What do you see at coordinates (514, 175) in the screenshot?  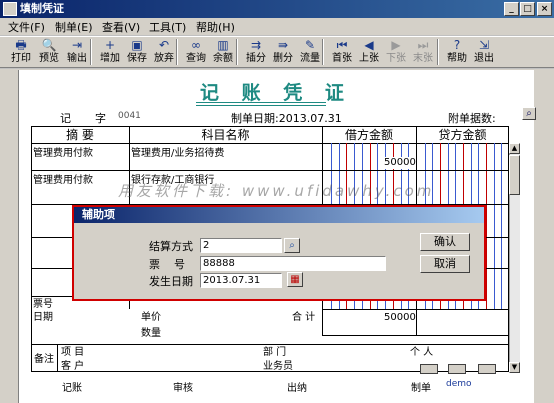 I see `scroll-thumb` at bounding box center [514, 175].